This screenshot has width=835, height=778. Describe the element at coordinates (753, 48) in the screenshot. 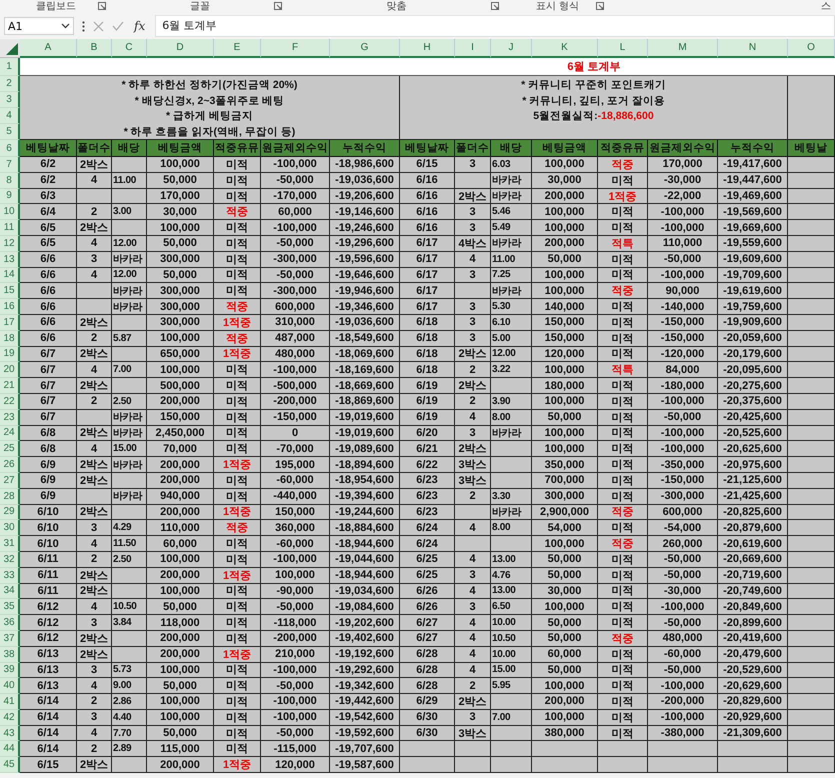

I see `column-header: N` at that location.